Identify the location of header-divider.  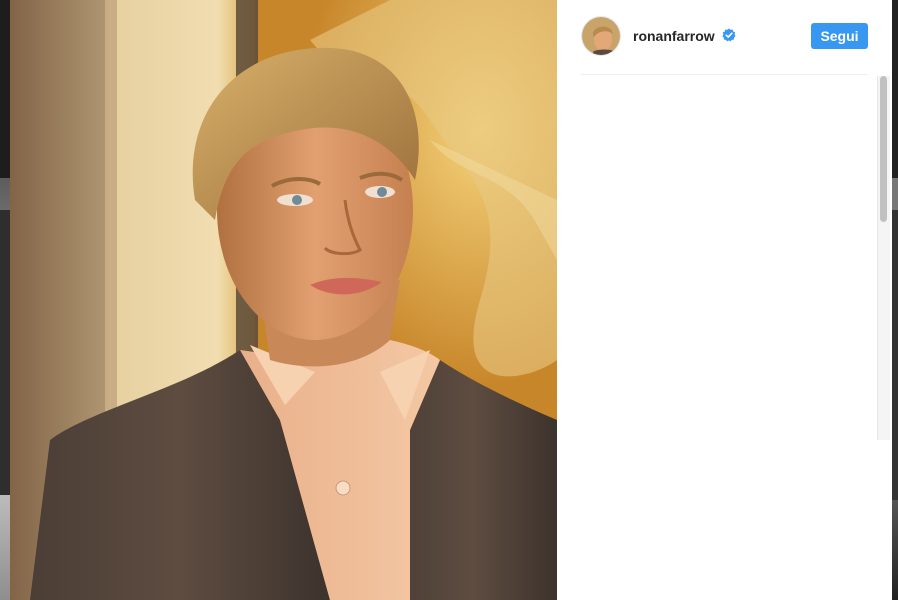
(724, 74).